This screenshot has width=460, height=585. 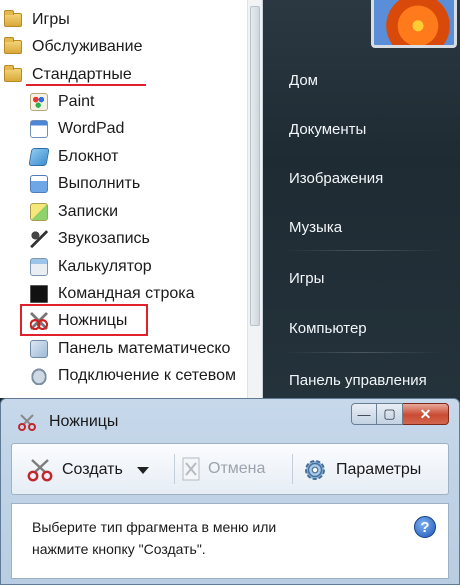 What do you see at coordinates (315, 227) in the screenshot?
I see `right-item-music: Музыка` at bounding box center [315, 227].